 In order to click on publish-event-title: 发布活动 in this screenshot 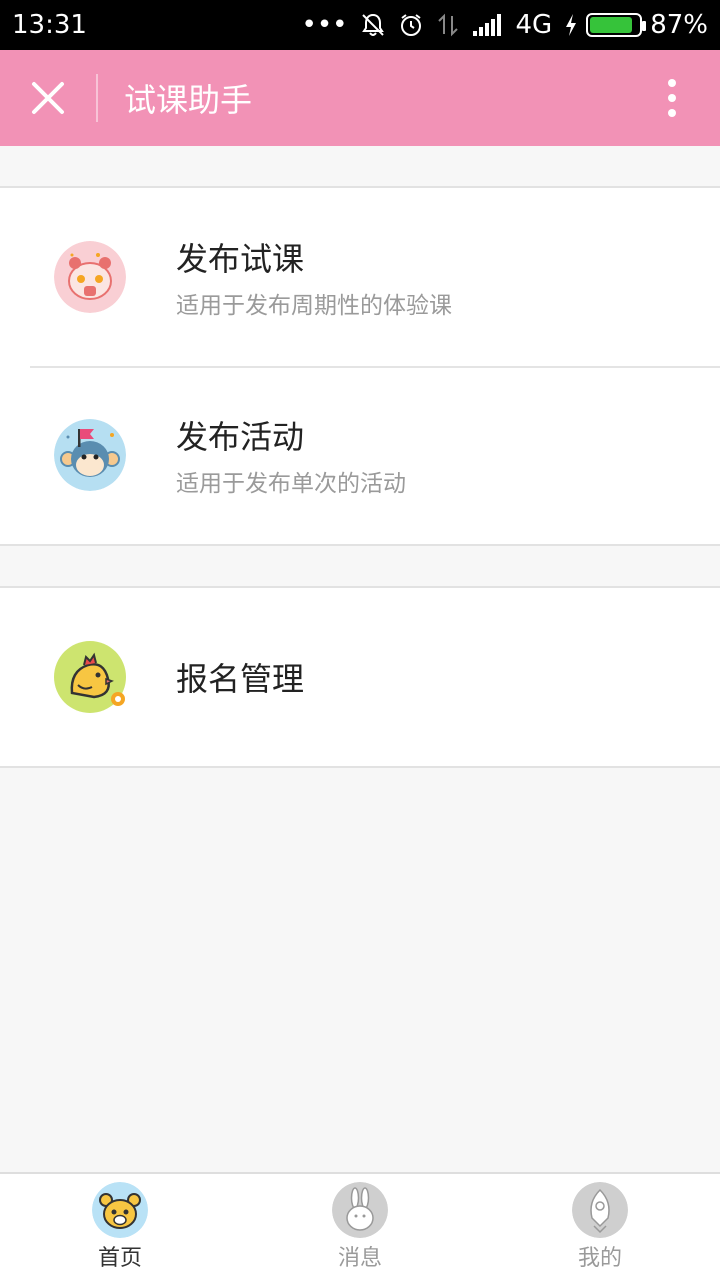, I will do `click(240, 437)`.